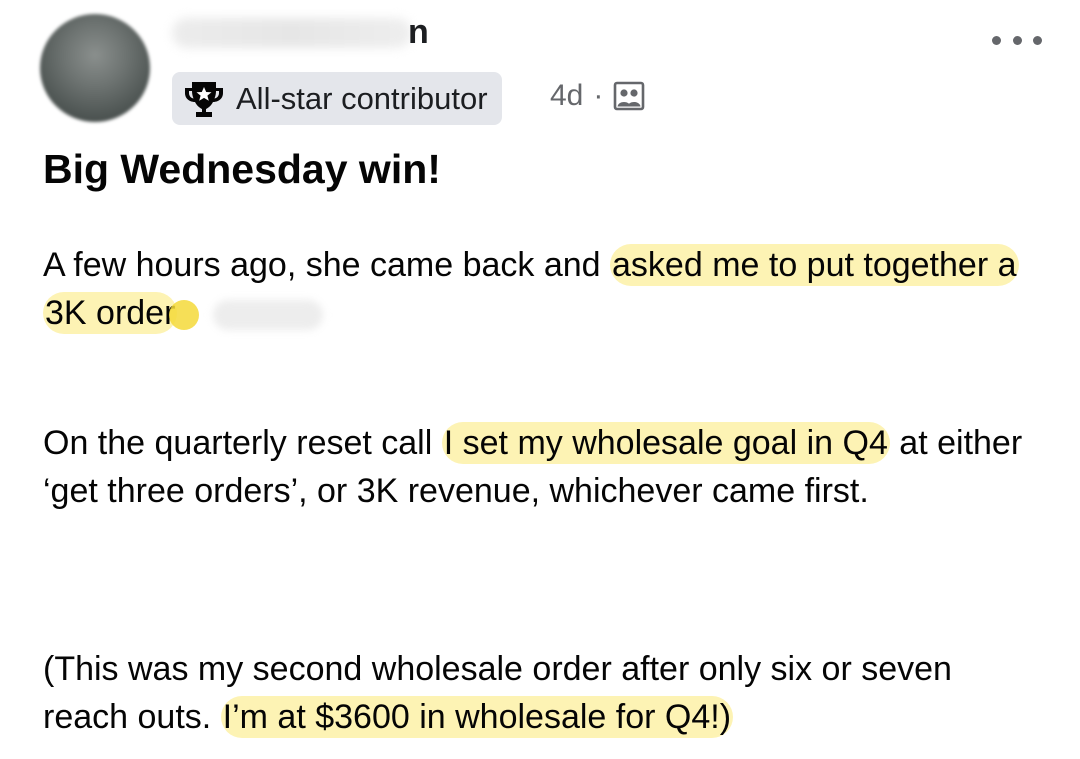 This screenshot has width=1080, height=759. Describe the element at coordinates (242, 443) in the screenshot. I see `paragraph-2-text: On the quarterly reset call` at that location.